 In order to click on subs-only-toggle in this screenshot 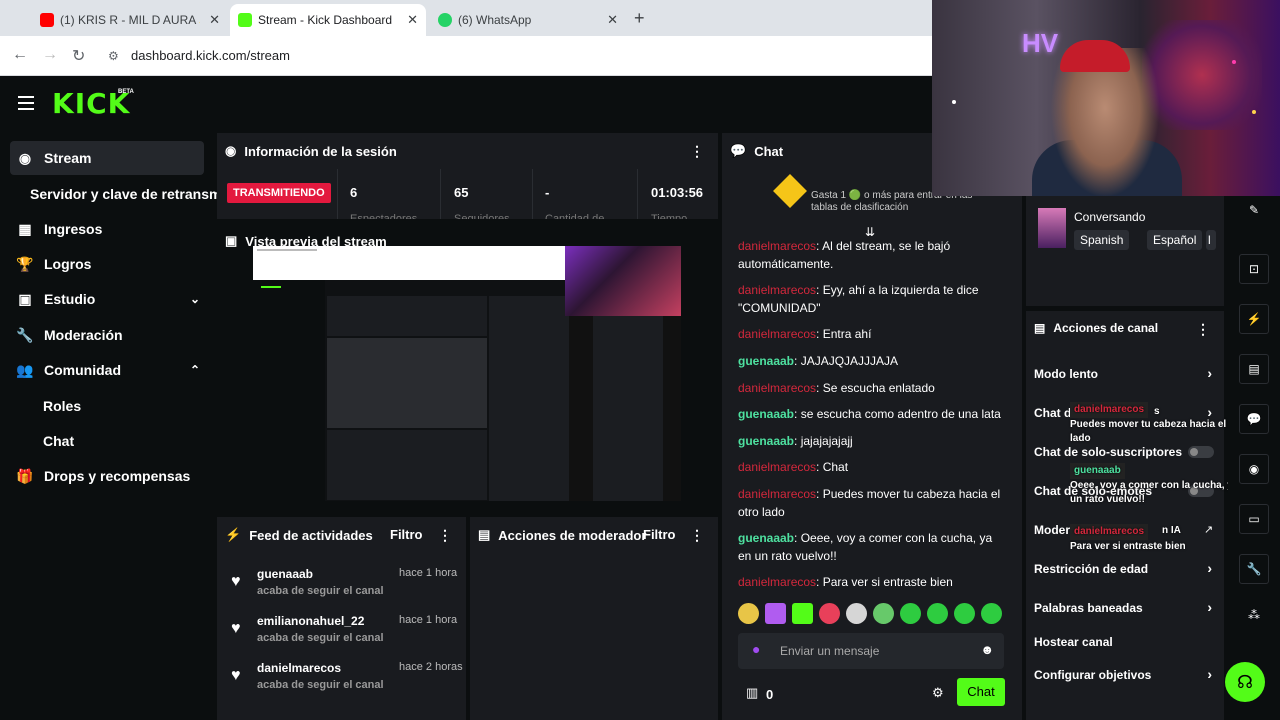, I will do `click(1201, 452)`.